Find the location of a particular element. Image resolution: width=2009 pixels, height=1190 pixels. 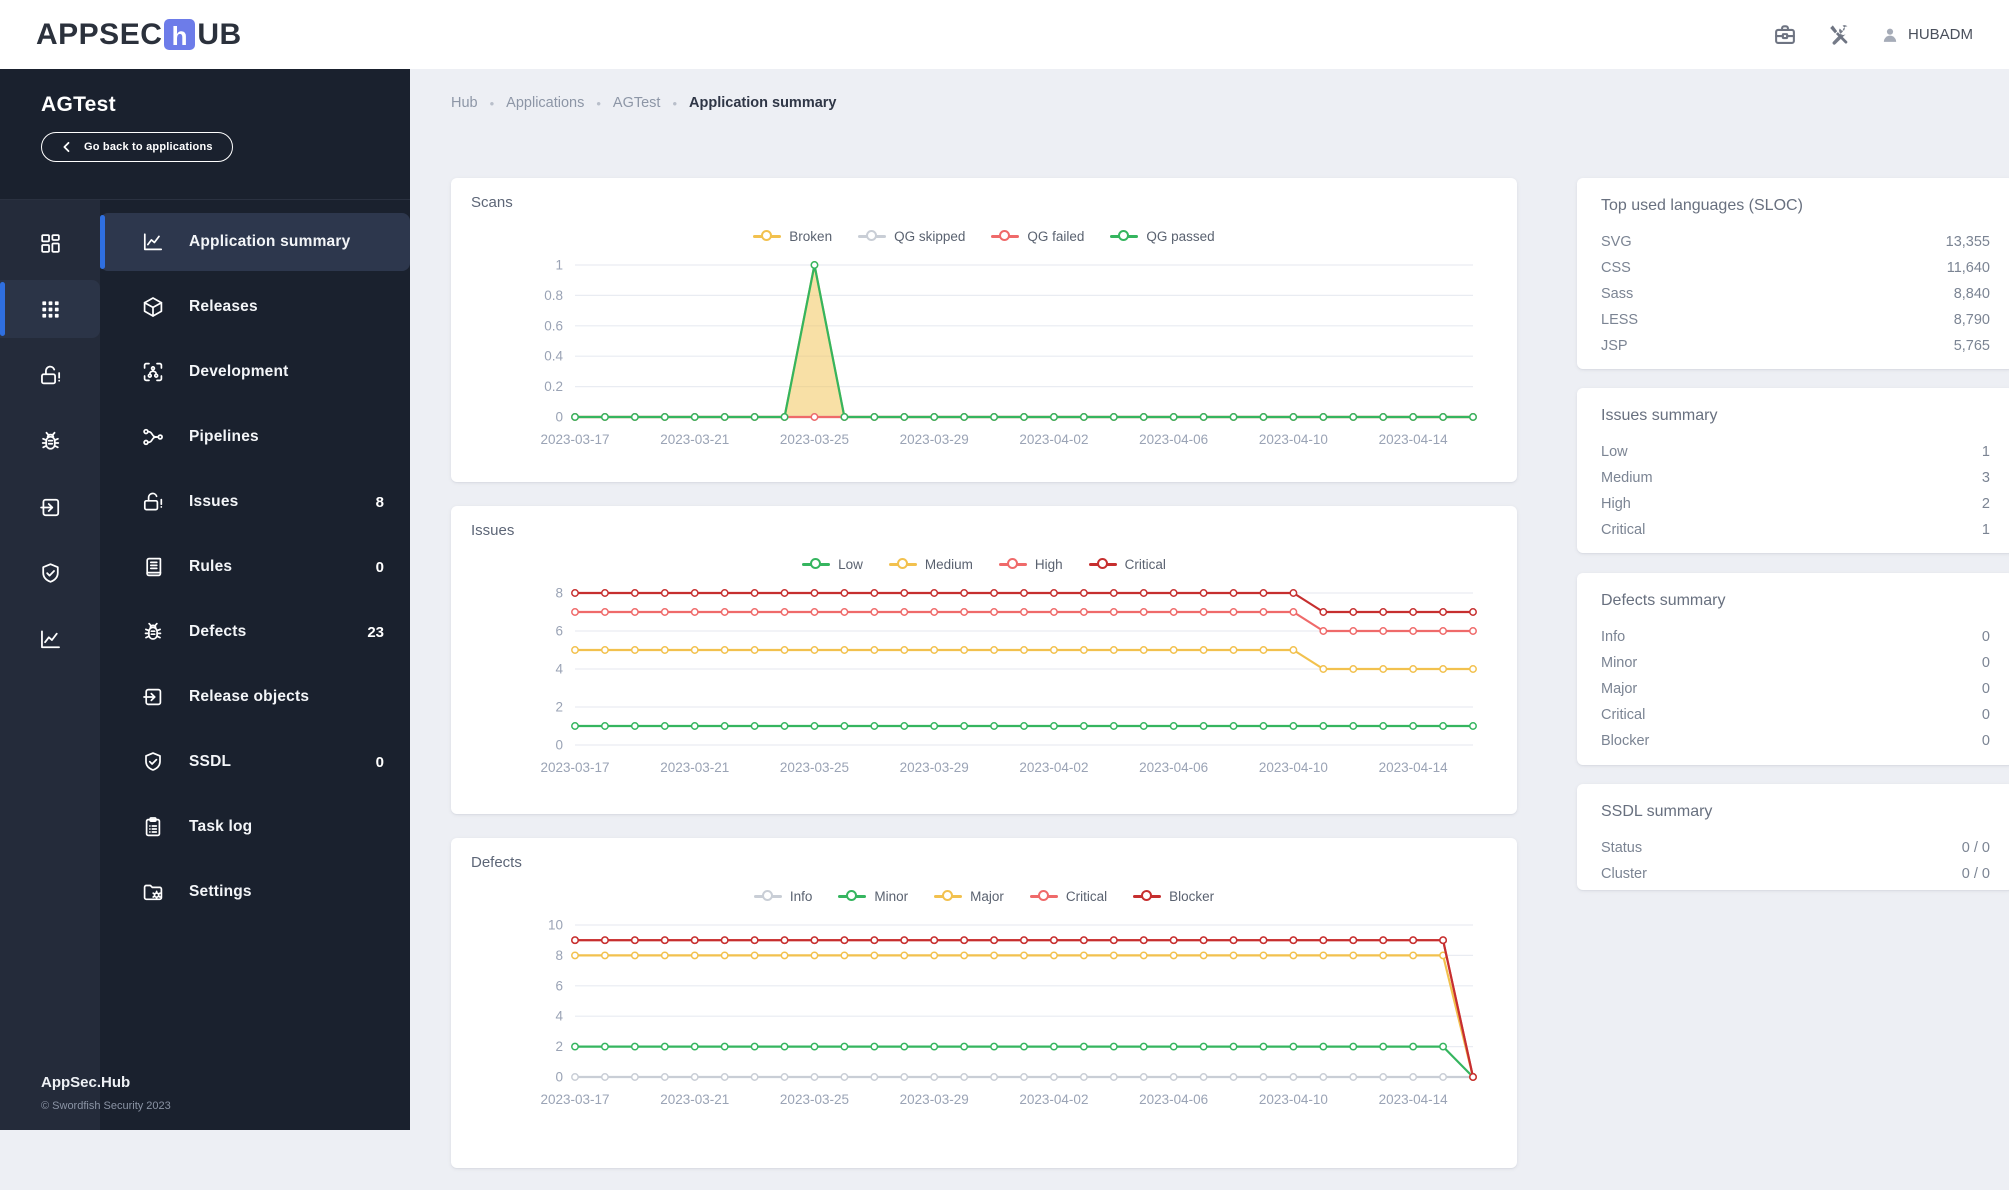

rail-item-dashboard is located at coordinates (50, 243).